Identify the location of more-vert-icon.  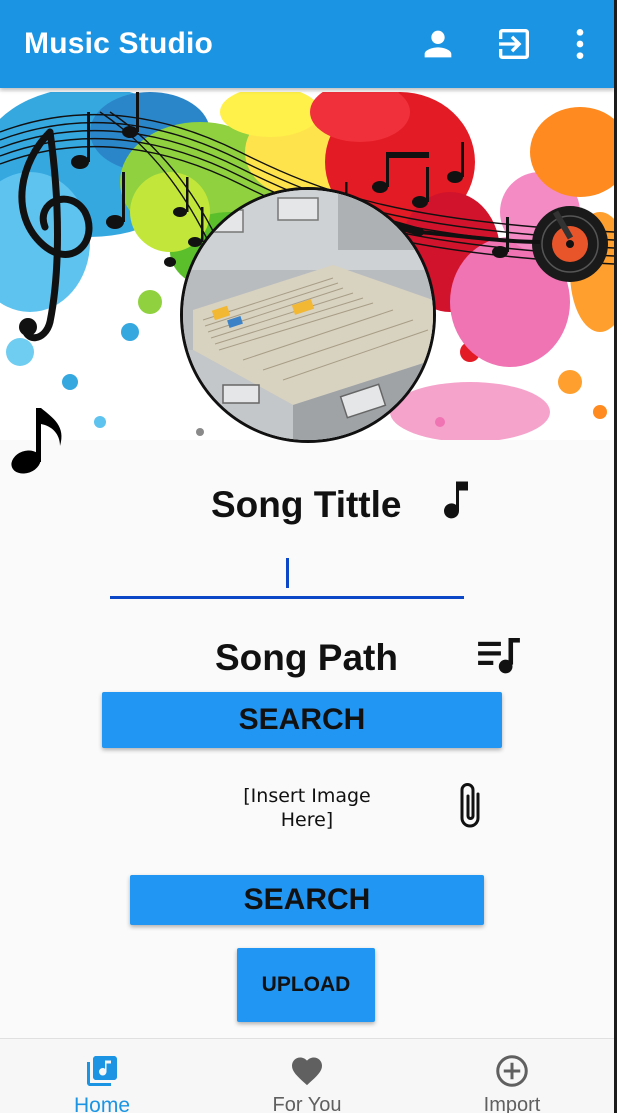
(580, 44).